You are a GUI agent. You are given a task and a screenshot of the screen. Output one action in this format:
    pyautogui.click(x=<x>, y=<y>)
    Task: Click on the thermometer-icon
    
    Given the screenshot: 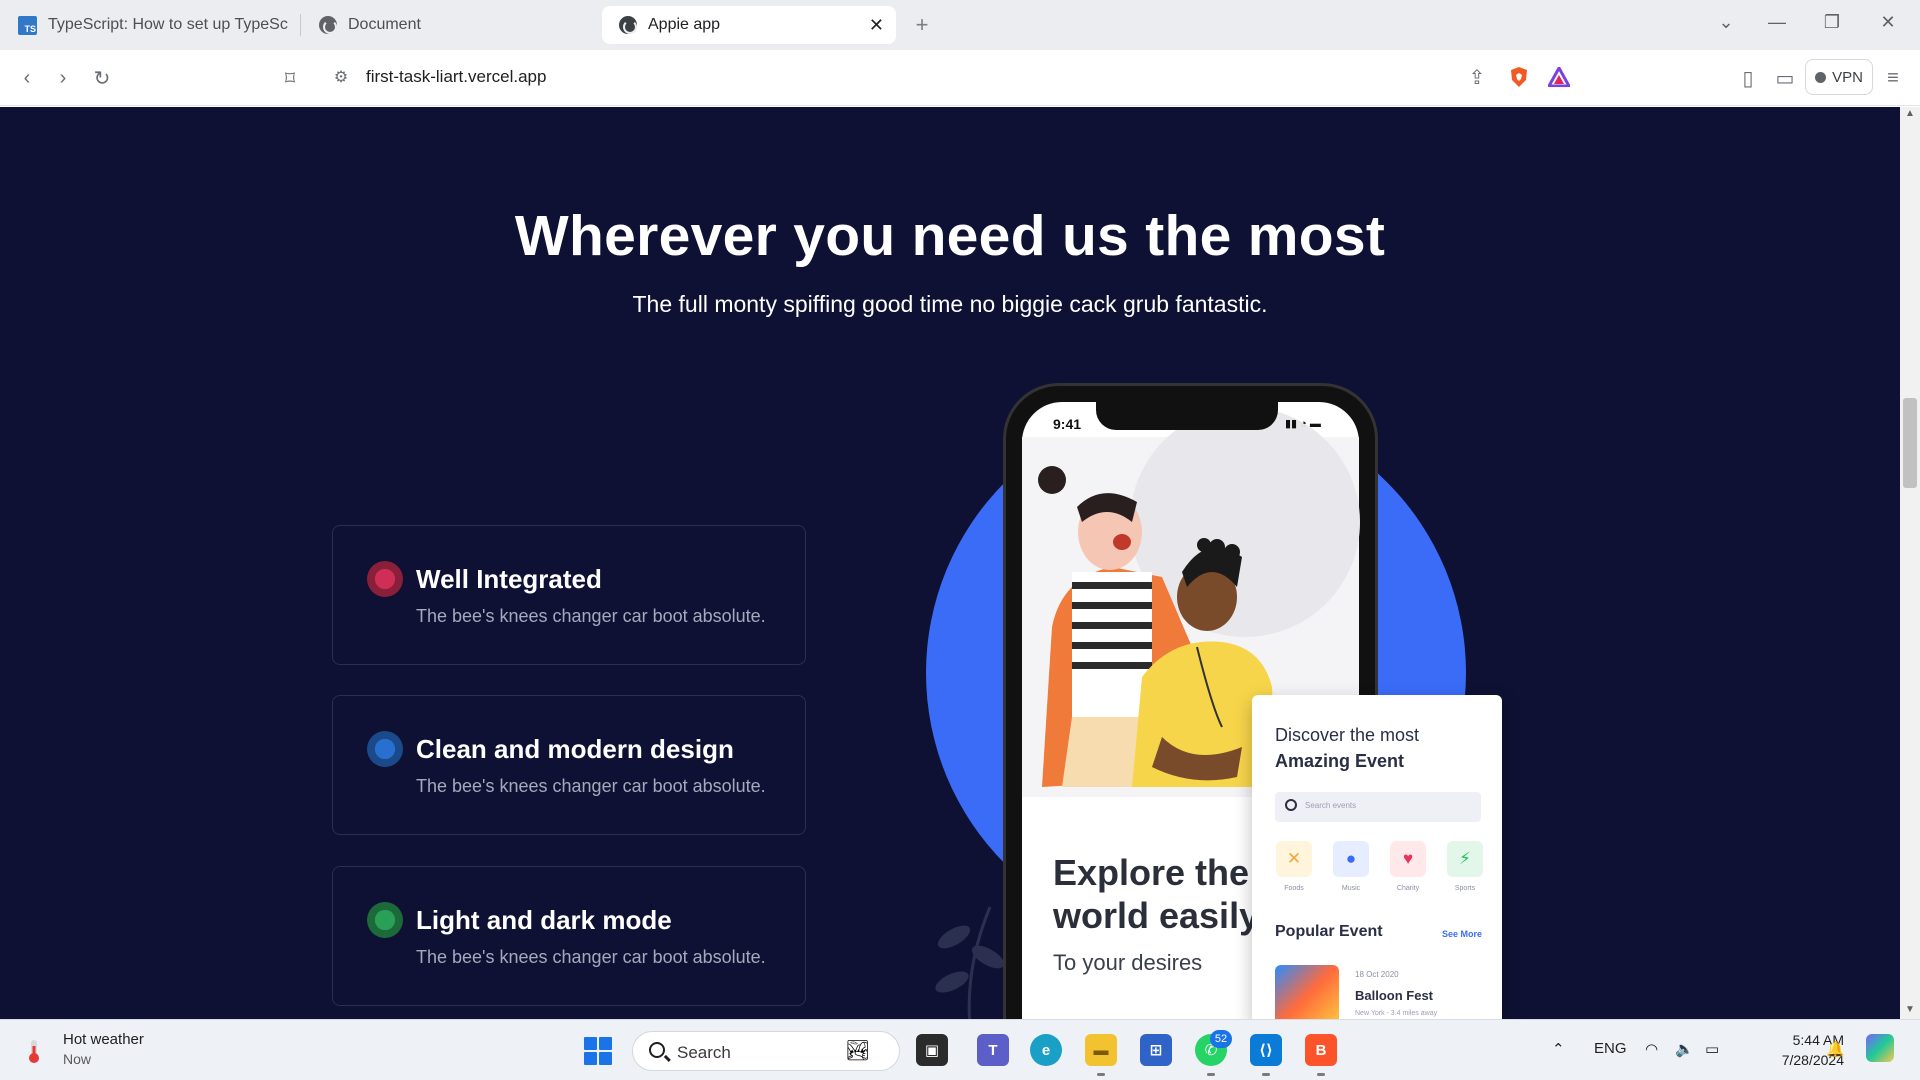 What is the action you would take?
    pyautogui.click(x=34, y=1051)
    